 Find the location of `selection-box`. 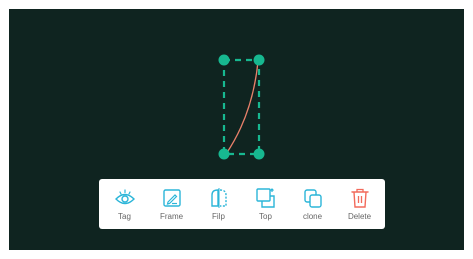

selection-box is located at coordinates (241, 107).